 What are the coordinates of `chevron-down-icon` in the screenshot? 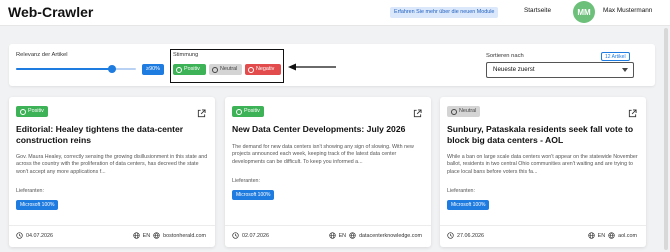 It's located at (625, 70).